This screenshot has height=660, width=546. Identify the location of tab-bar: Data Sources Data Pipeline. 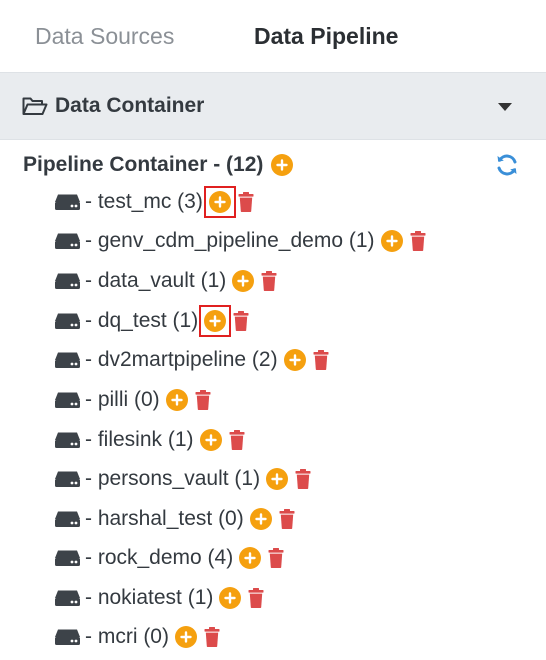
(273, 36).